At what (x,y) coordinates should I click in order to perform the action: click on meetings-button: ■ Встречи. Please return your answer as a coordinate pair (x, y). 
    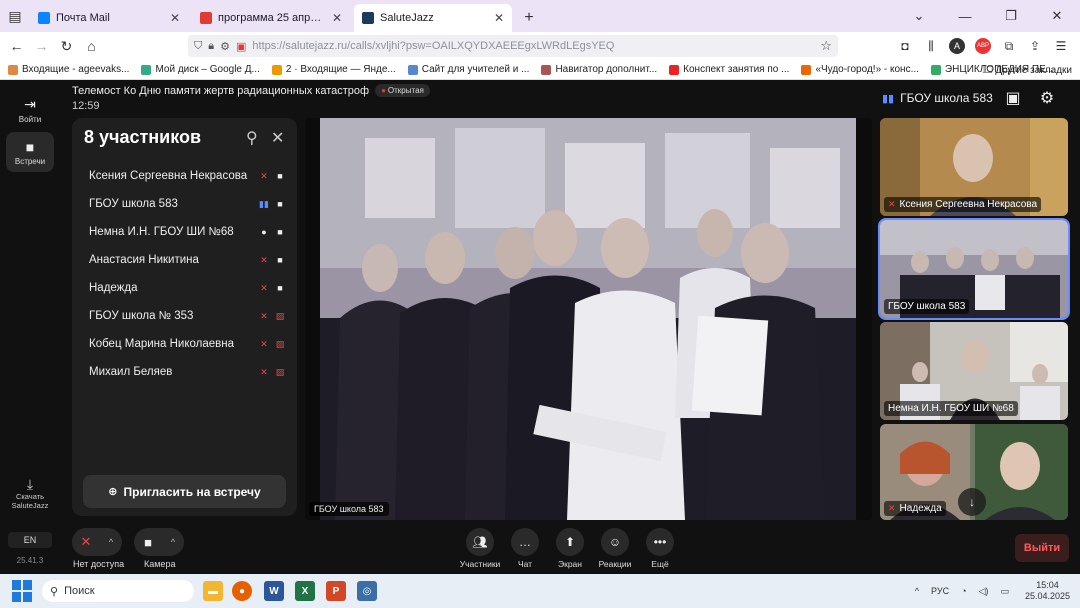
    Looking at the image, I should click on (30, 152).